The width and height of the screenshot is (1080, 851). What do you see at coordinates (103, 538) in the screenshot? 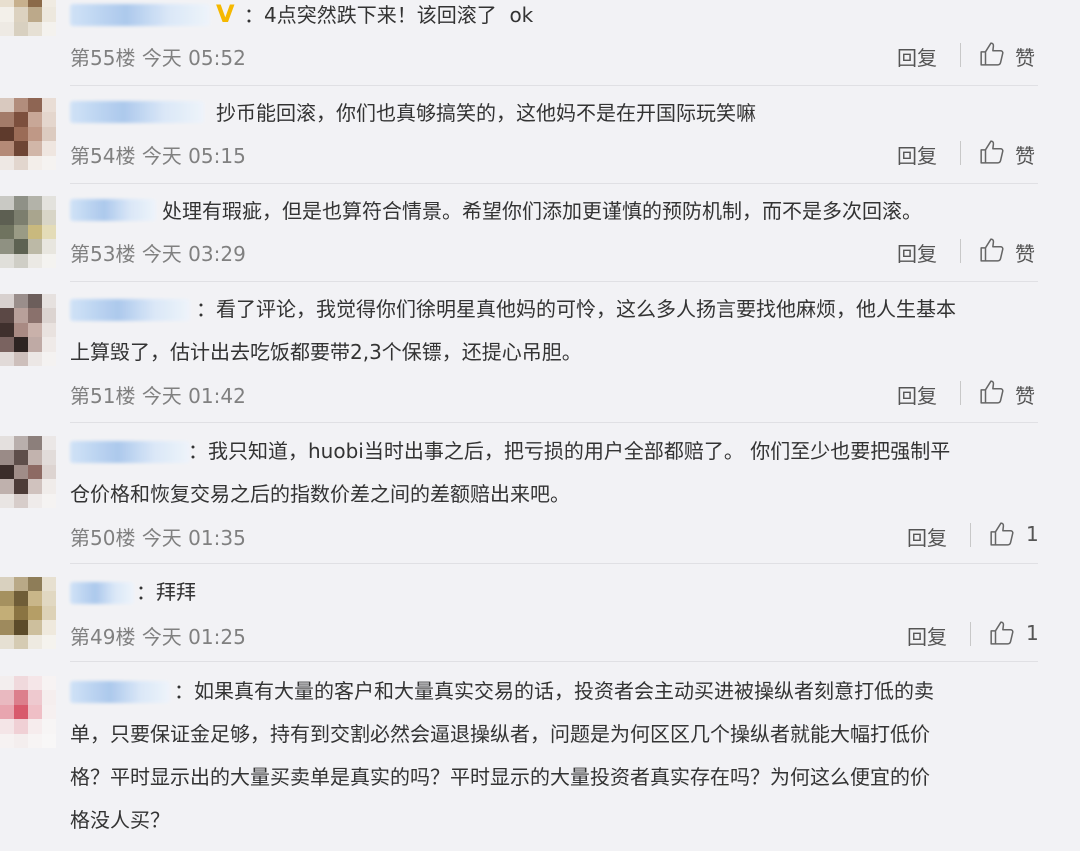
I see `floor-number: 第50楼` at bounding box center [103, 538].